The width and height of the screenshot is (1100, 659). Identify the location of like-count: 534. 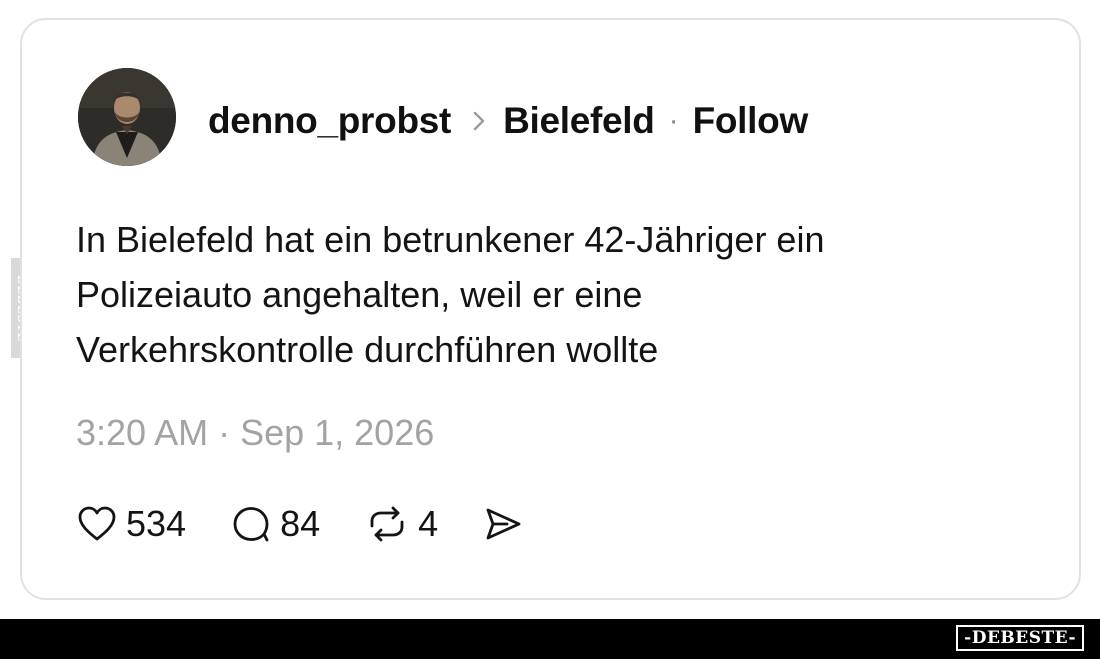
(156, 523).